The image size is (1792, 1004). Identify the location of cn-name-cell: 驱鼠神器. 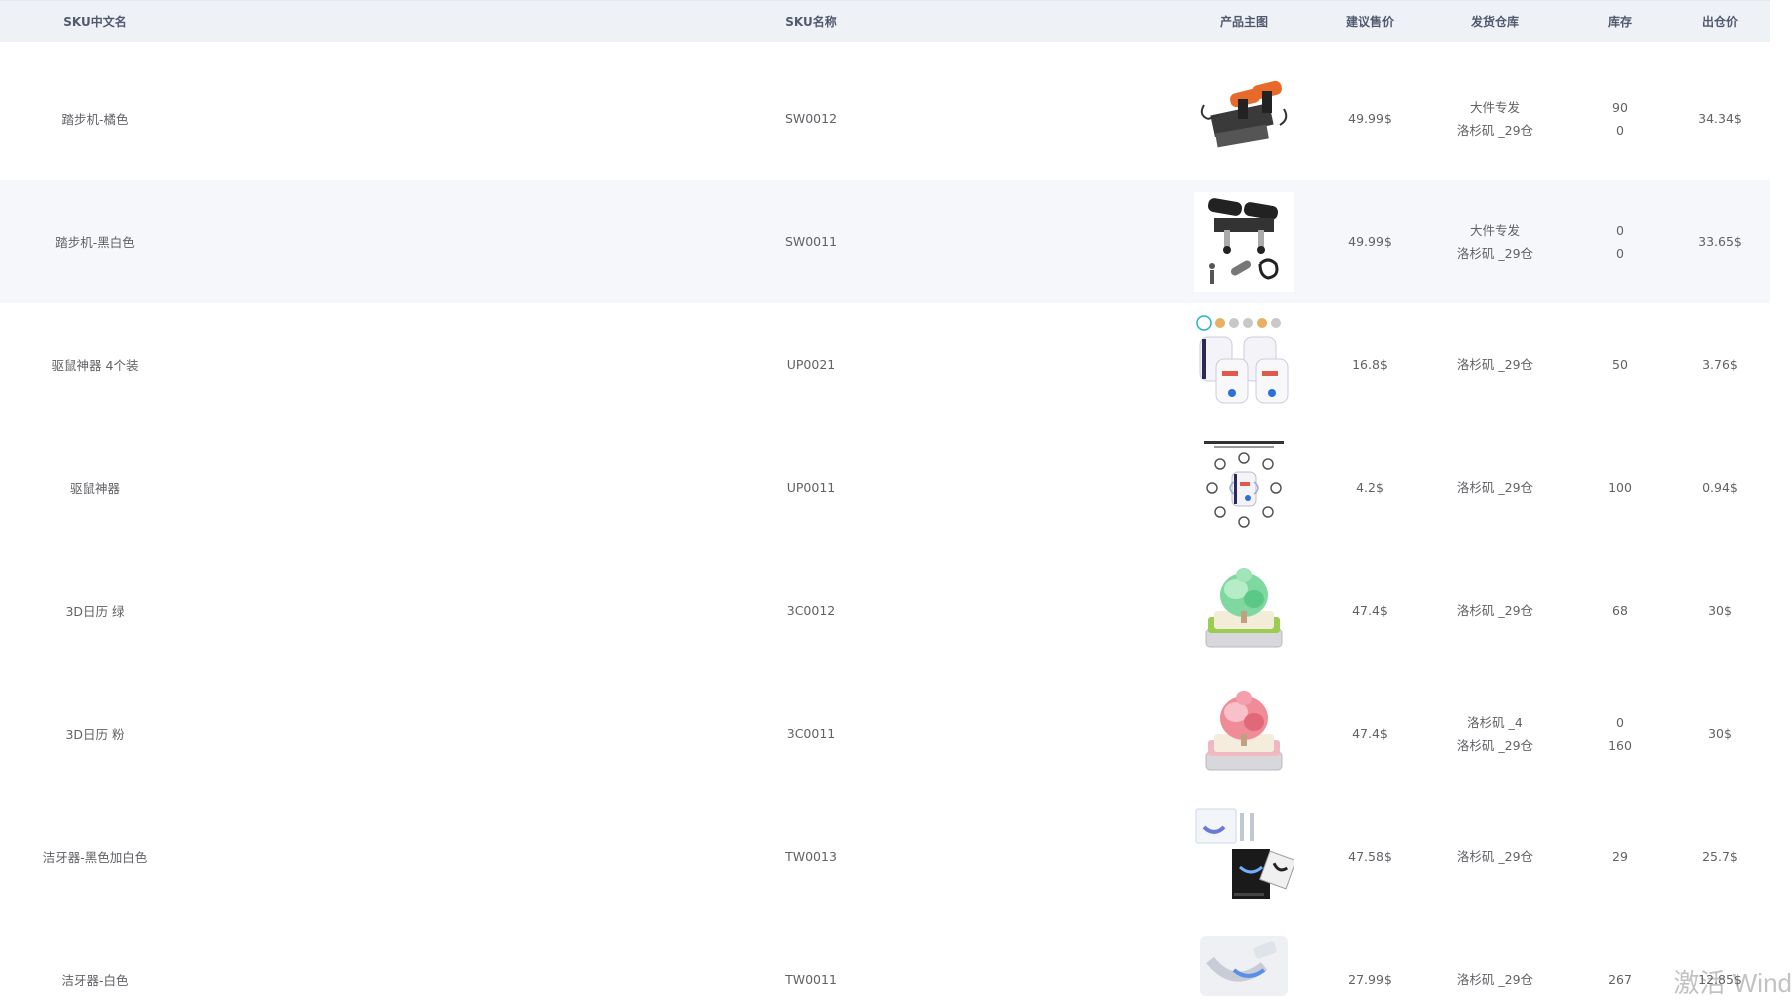
(94, 488).